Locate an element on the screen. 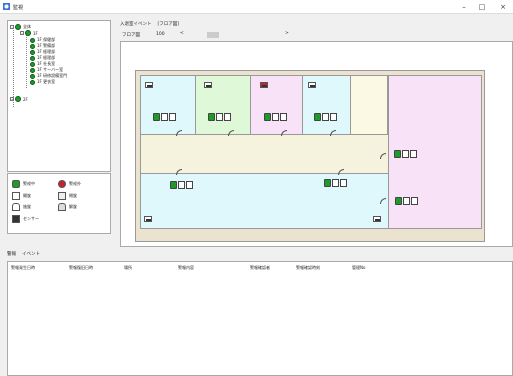 The height and width of the screenshot is (376, 513). tree-item-room: 1F 更衣室 is located at coordinates (42, 82).